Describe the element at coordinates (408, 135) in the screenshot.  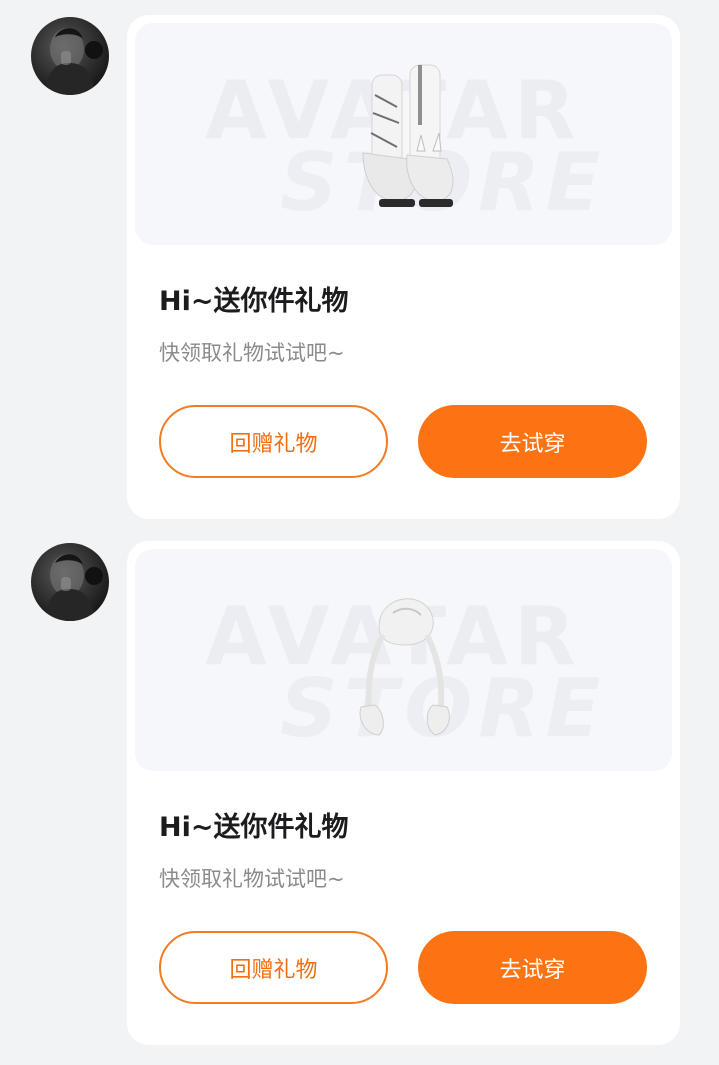
I see `boots-icon` at that location.